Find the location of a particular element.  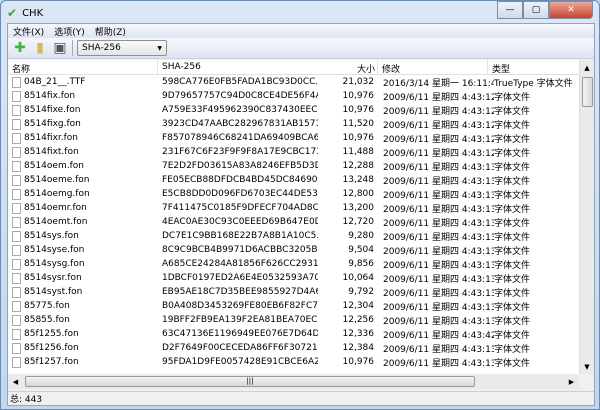

cell-name: 85f1256.fon is located at coordinates (83, 348).